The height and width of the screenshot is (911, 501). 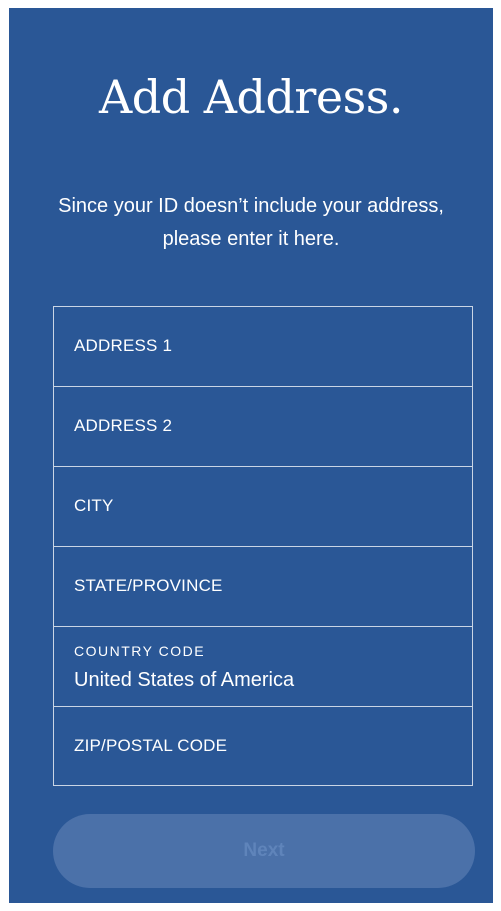 What do you see at coordinates (264, 851) in the screenshot?
I see `next-button: Next` at bounding box center [264, 851].